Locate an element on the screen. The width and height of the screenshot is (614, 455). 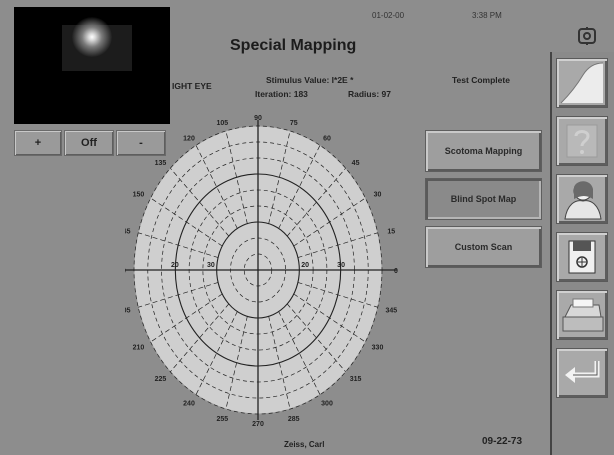
angle-label: 150 is located at coordinates (139, 195).